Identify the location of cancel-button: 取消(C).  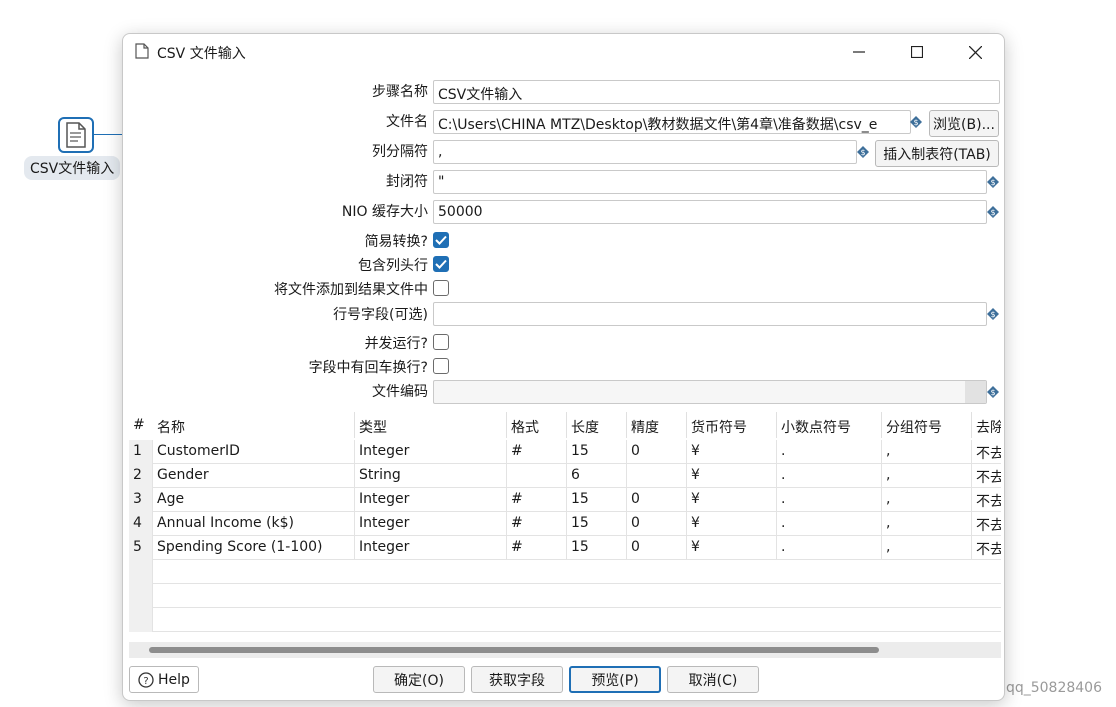
(713, 679).